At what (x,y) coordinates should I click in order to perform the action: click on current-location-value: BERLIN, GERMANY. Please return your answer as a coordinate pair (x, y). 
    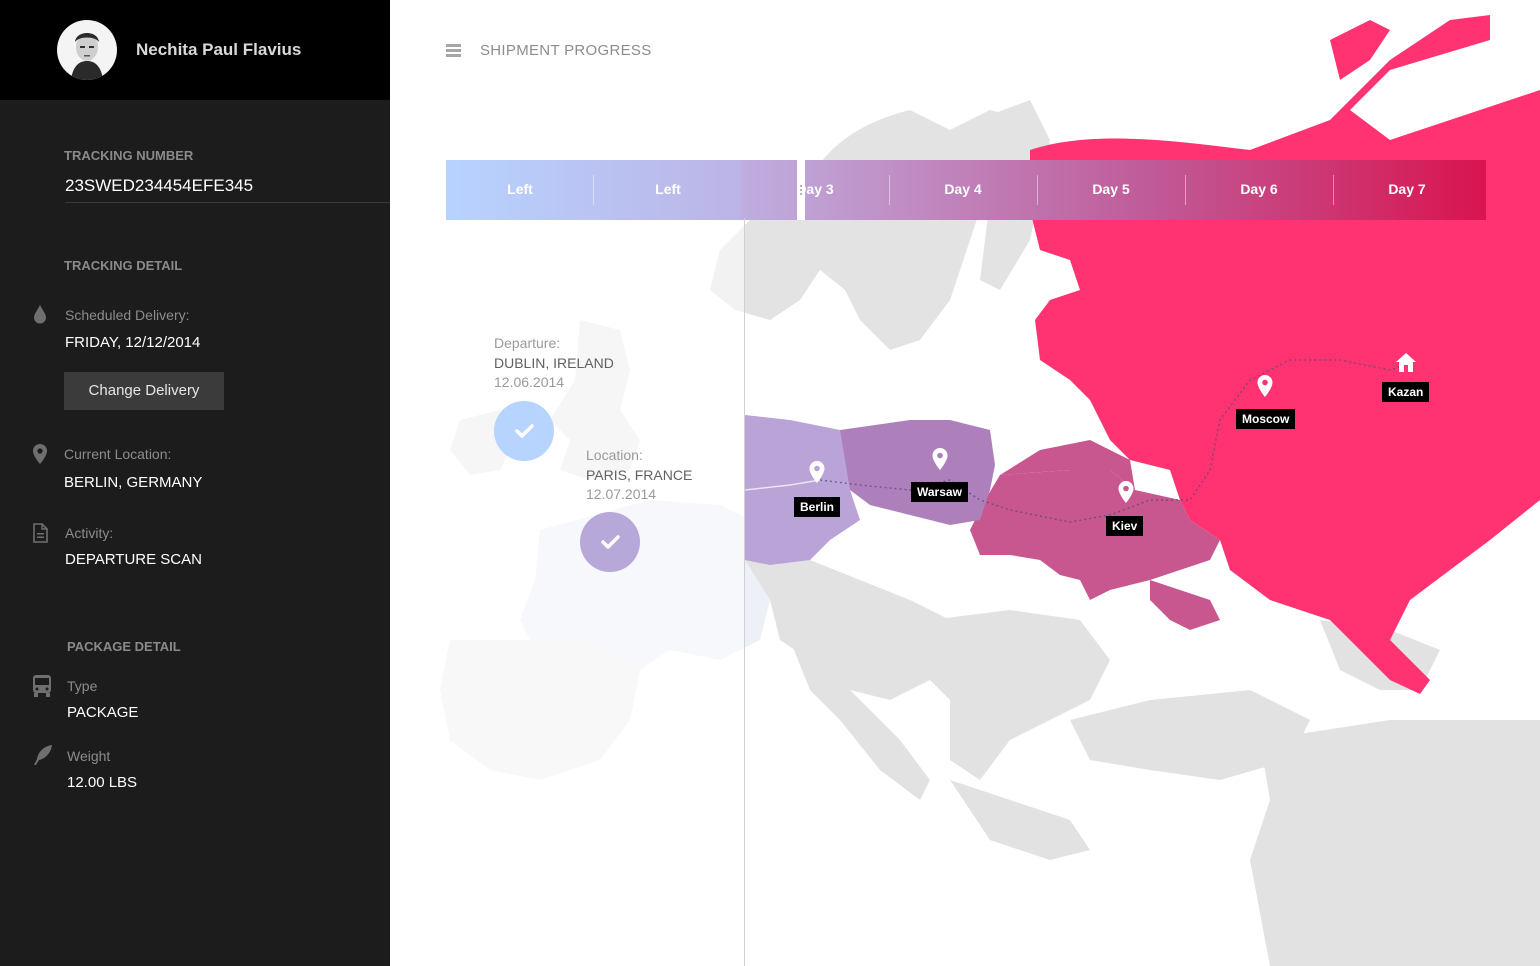
    Looking at the image, I should click on (133, 482).